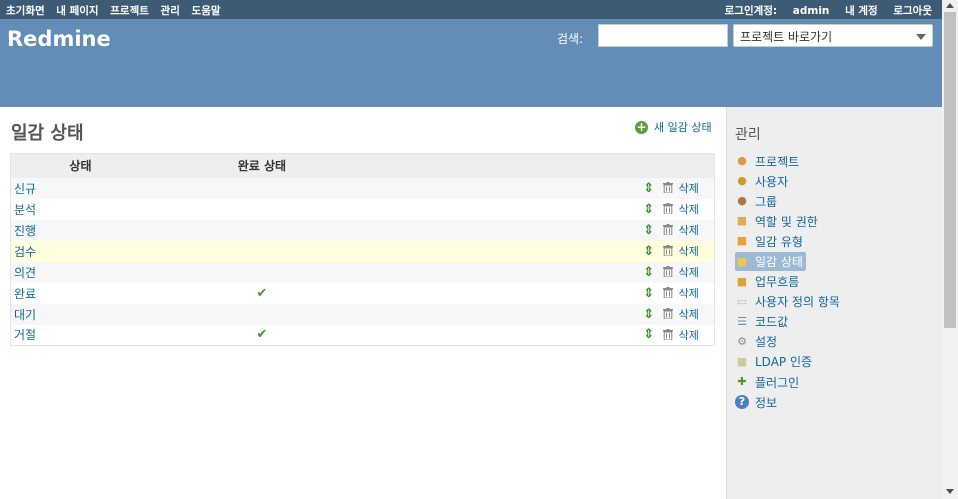 This screenshot has height=499, width=958. Describe the element at coordinates (25, 315) in the screenshot. I see `status-name-link: 대기` at that location.